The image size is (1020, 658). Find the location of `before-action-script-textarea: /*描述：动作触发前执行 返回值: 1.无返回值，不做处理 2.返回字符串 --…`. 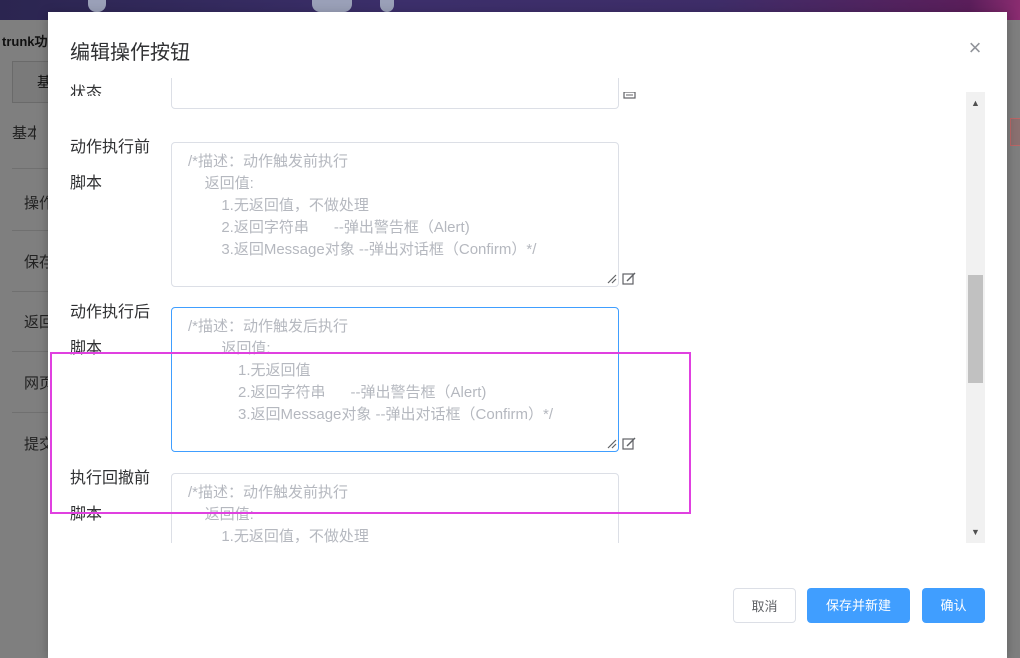

before-action-script-textarea: /*描述：动作触发前执行 返回值: 1.无返回值，不做处理 2.返回字符串 --… is located at coordinates (395, 214).